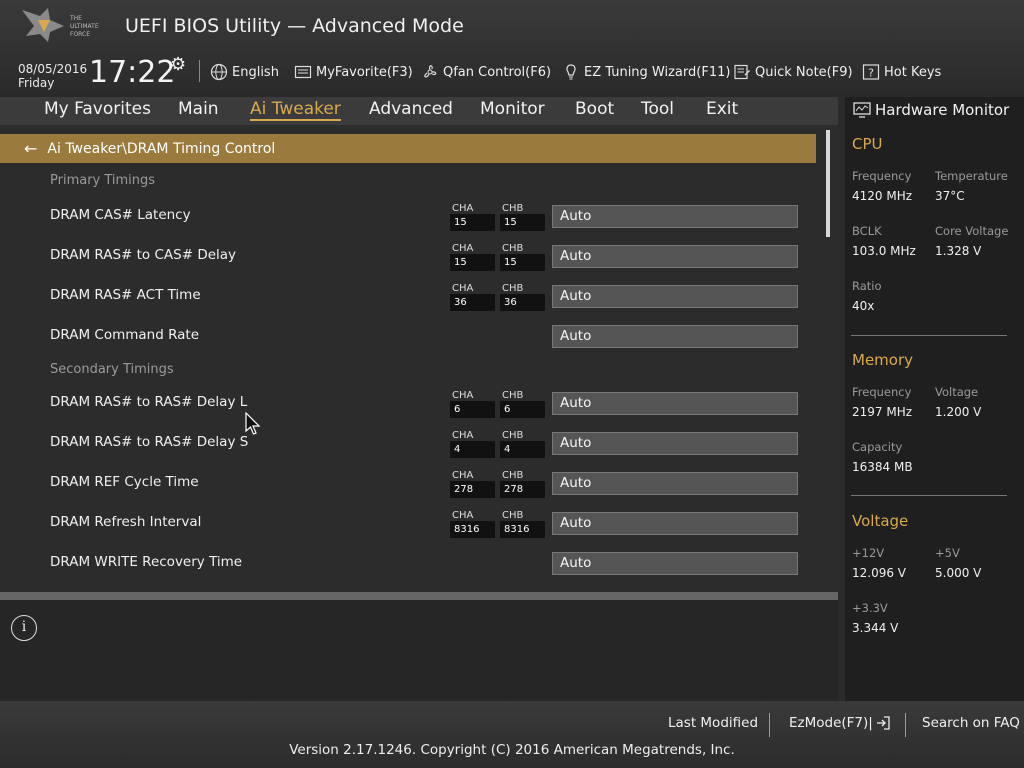 Image resolution: width=1024 pixels, height=768 pixels. Describe the element at coordinates (430, 71) in the screenshot. I see `fan-icon` at that location.